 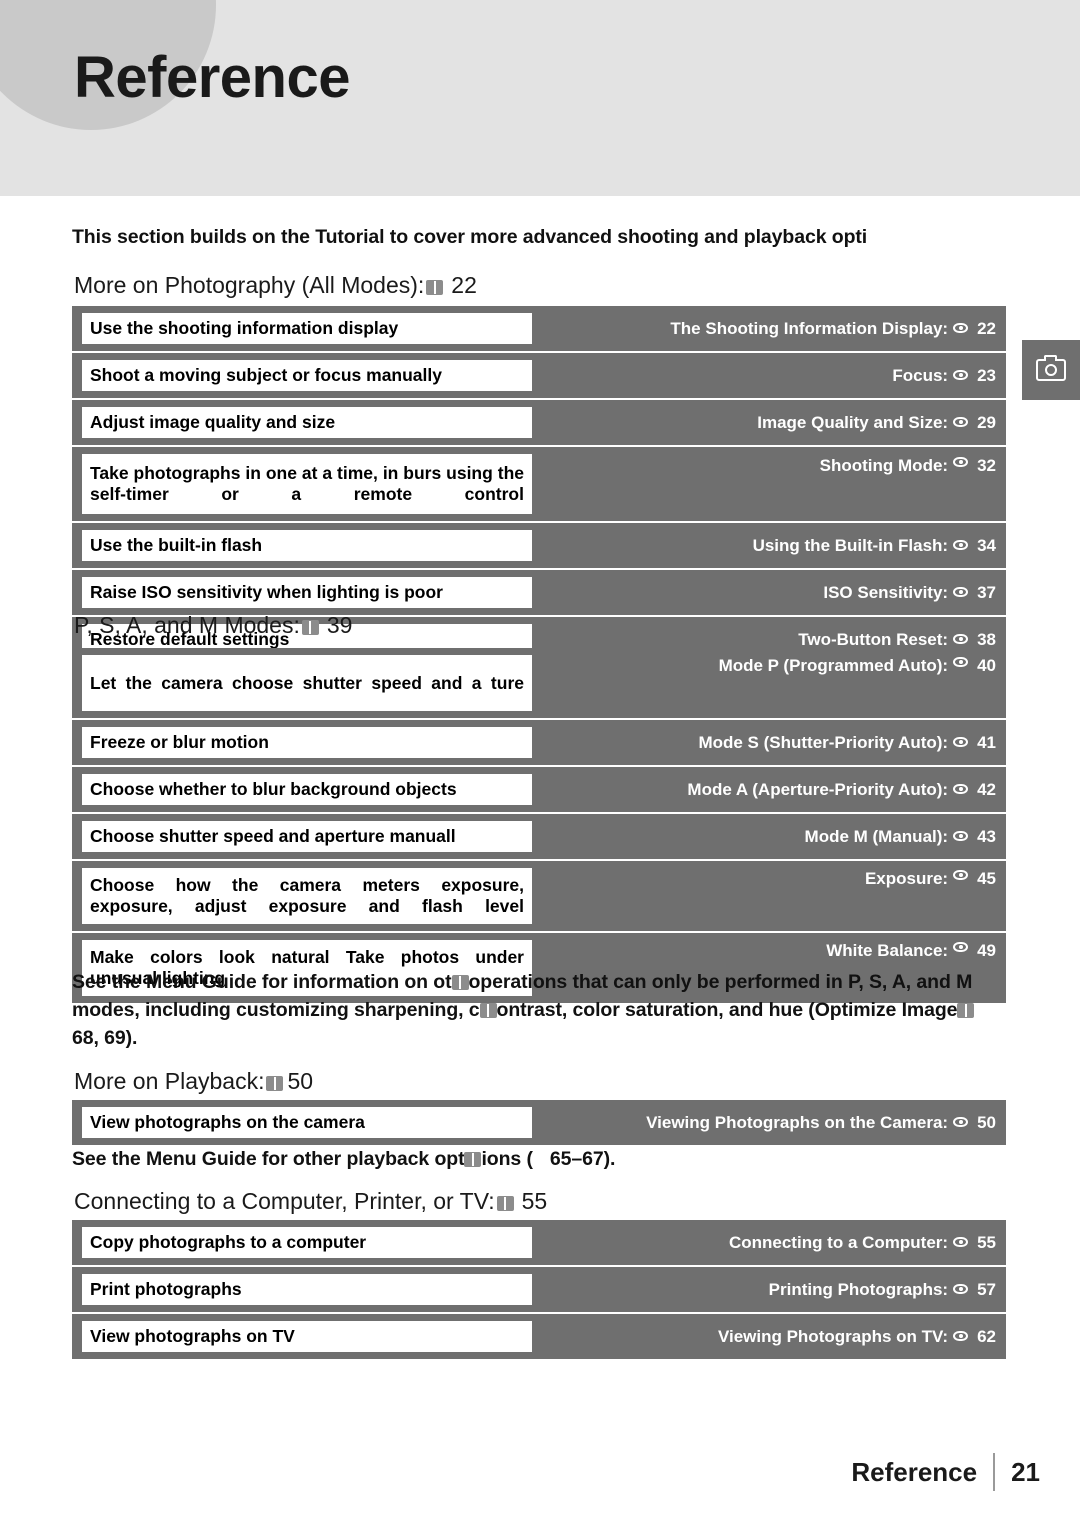 What do you see at coordinates (105, 1038) in the screenshot?
I see `psam-note-line3: 68, 69).` at bounding box center [105, 1038].